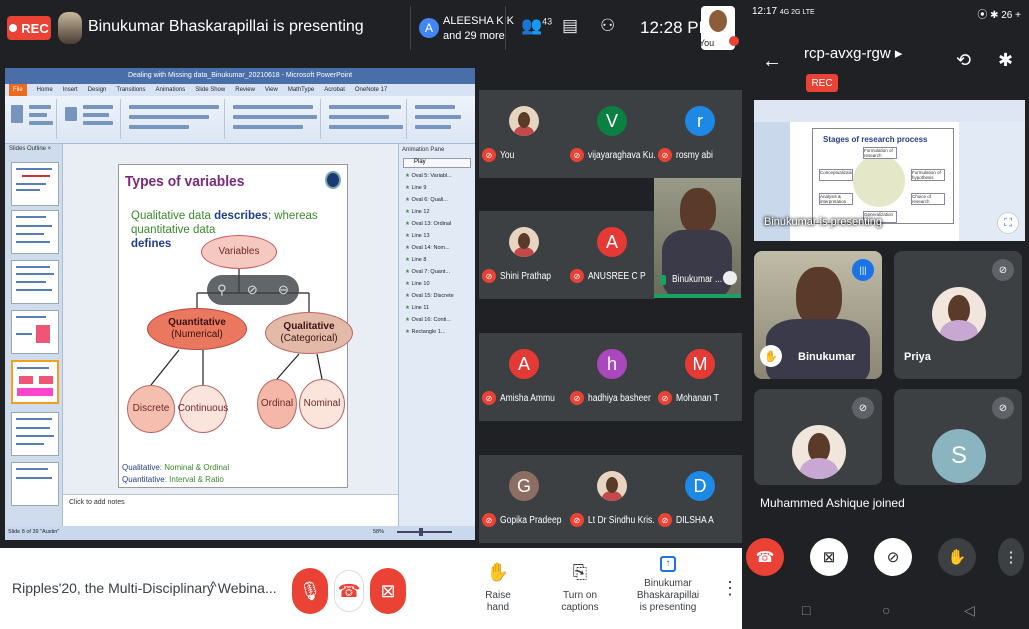 The image size is (1029, 629). I want to click on phone-tile-binukumar: ||| ✋ Binukumar, so click(818, 315).